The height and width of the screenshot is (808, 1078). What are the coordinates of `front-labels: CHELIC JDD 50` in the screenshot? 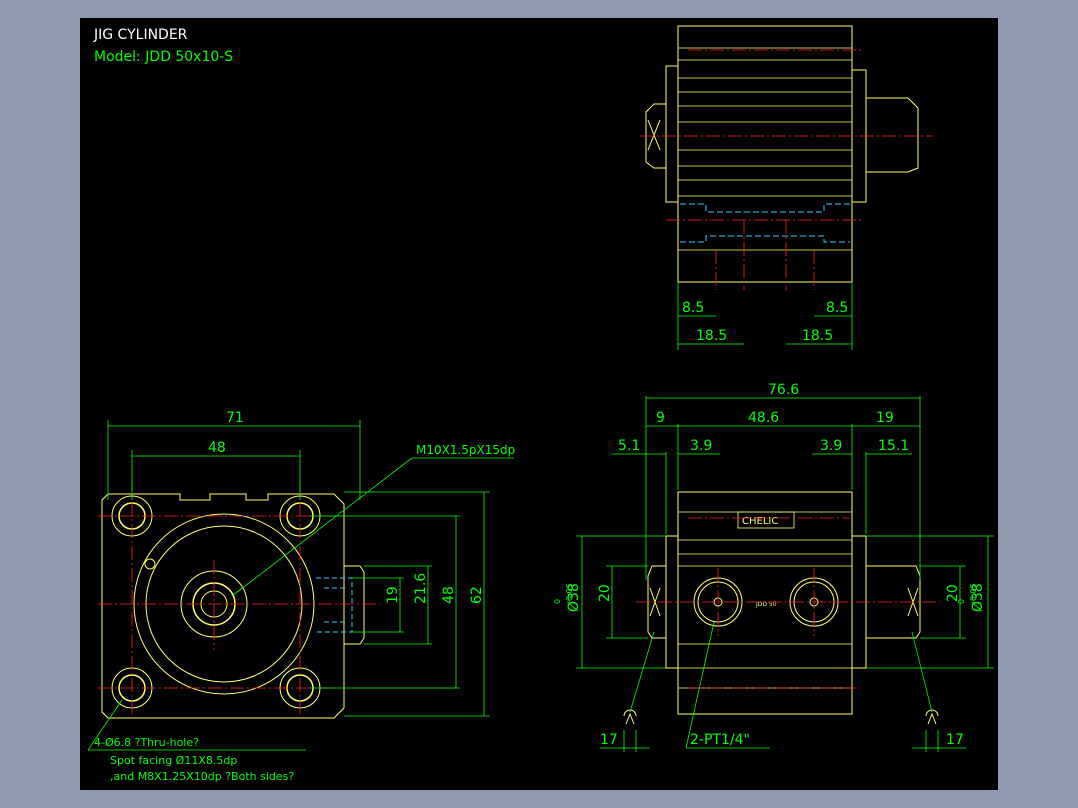 It's located at (760, 562).